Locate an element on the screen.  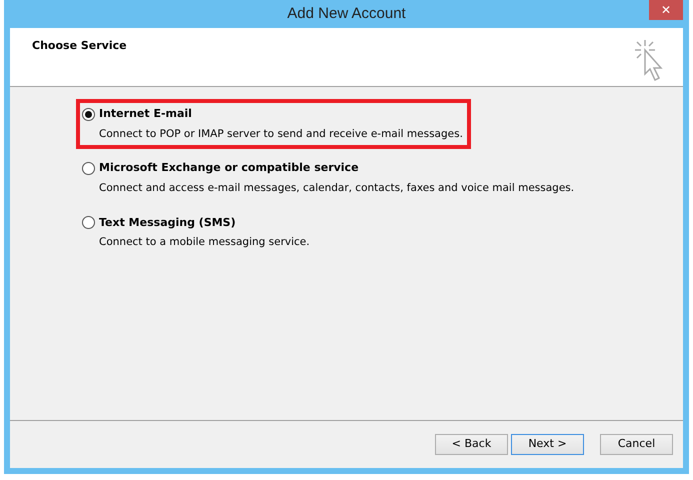
dialog-button: Cancel is located at coordinates (636, 444).